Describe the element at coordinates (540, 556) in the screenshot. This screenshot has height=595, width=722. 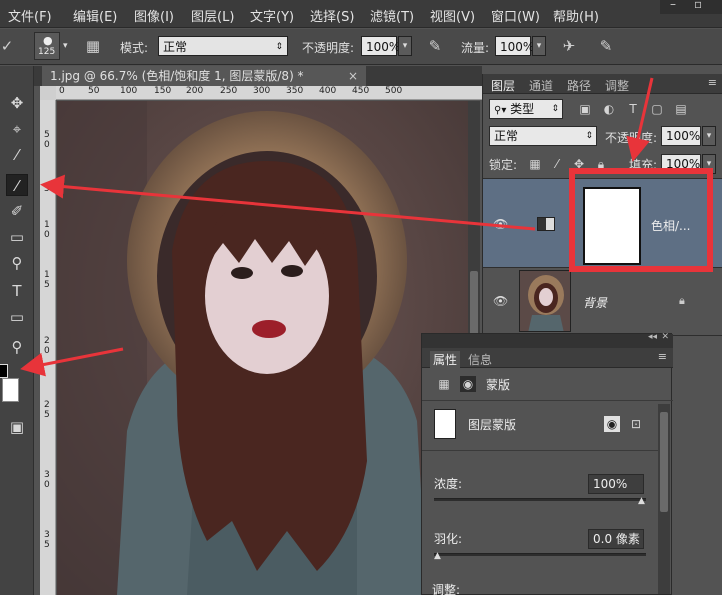
I see `feather-slider: ▲` at that location.